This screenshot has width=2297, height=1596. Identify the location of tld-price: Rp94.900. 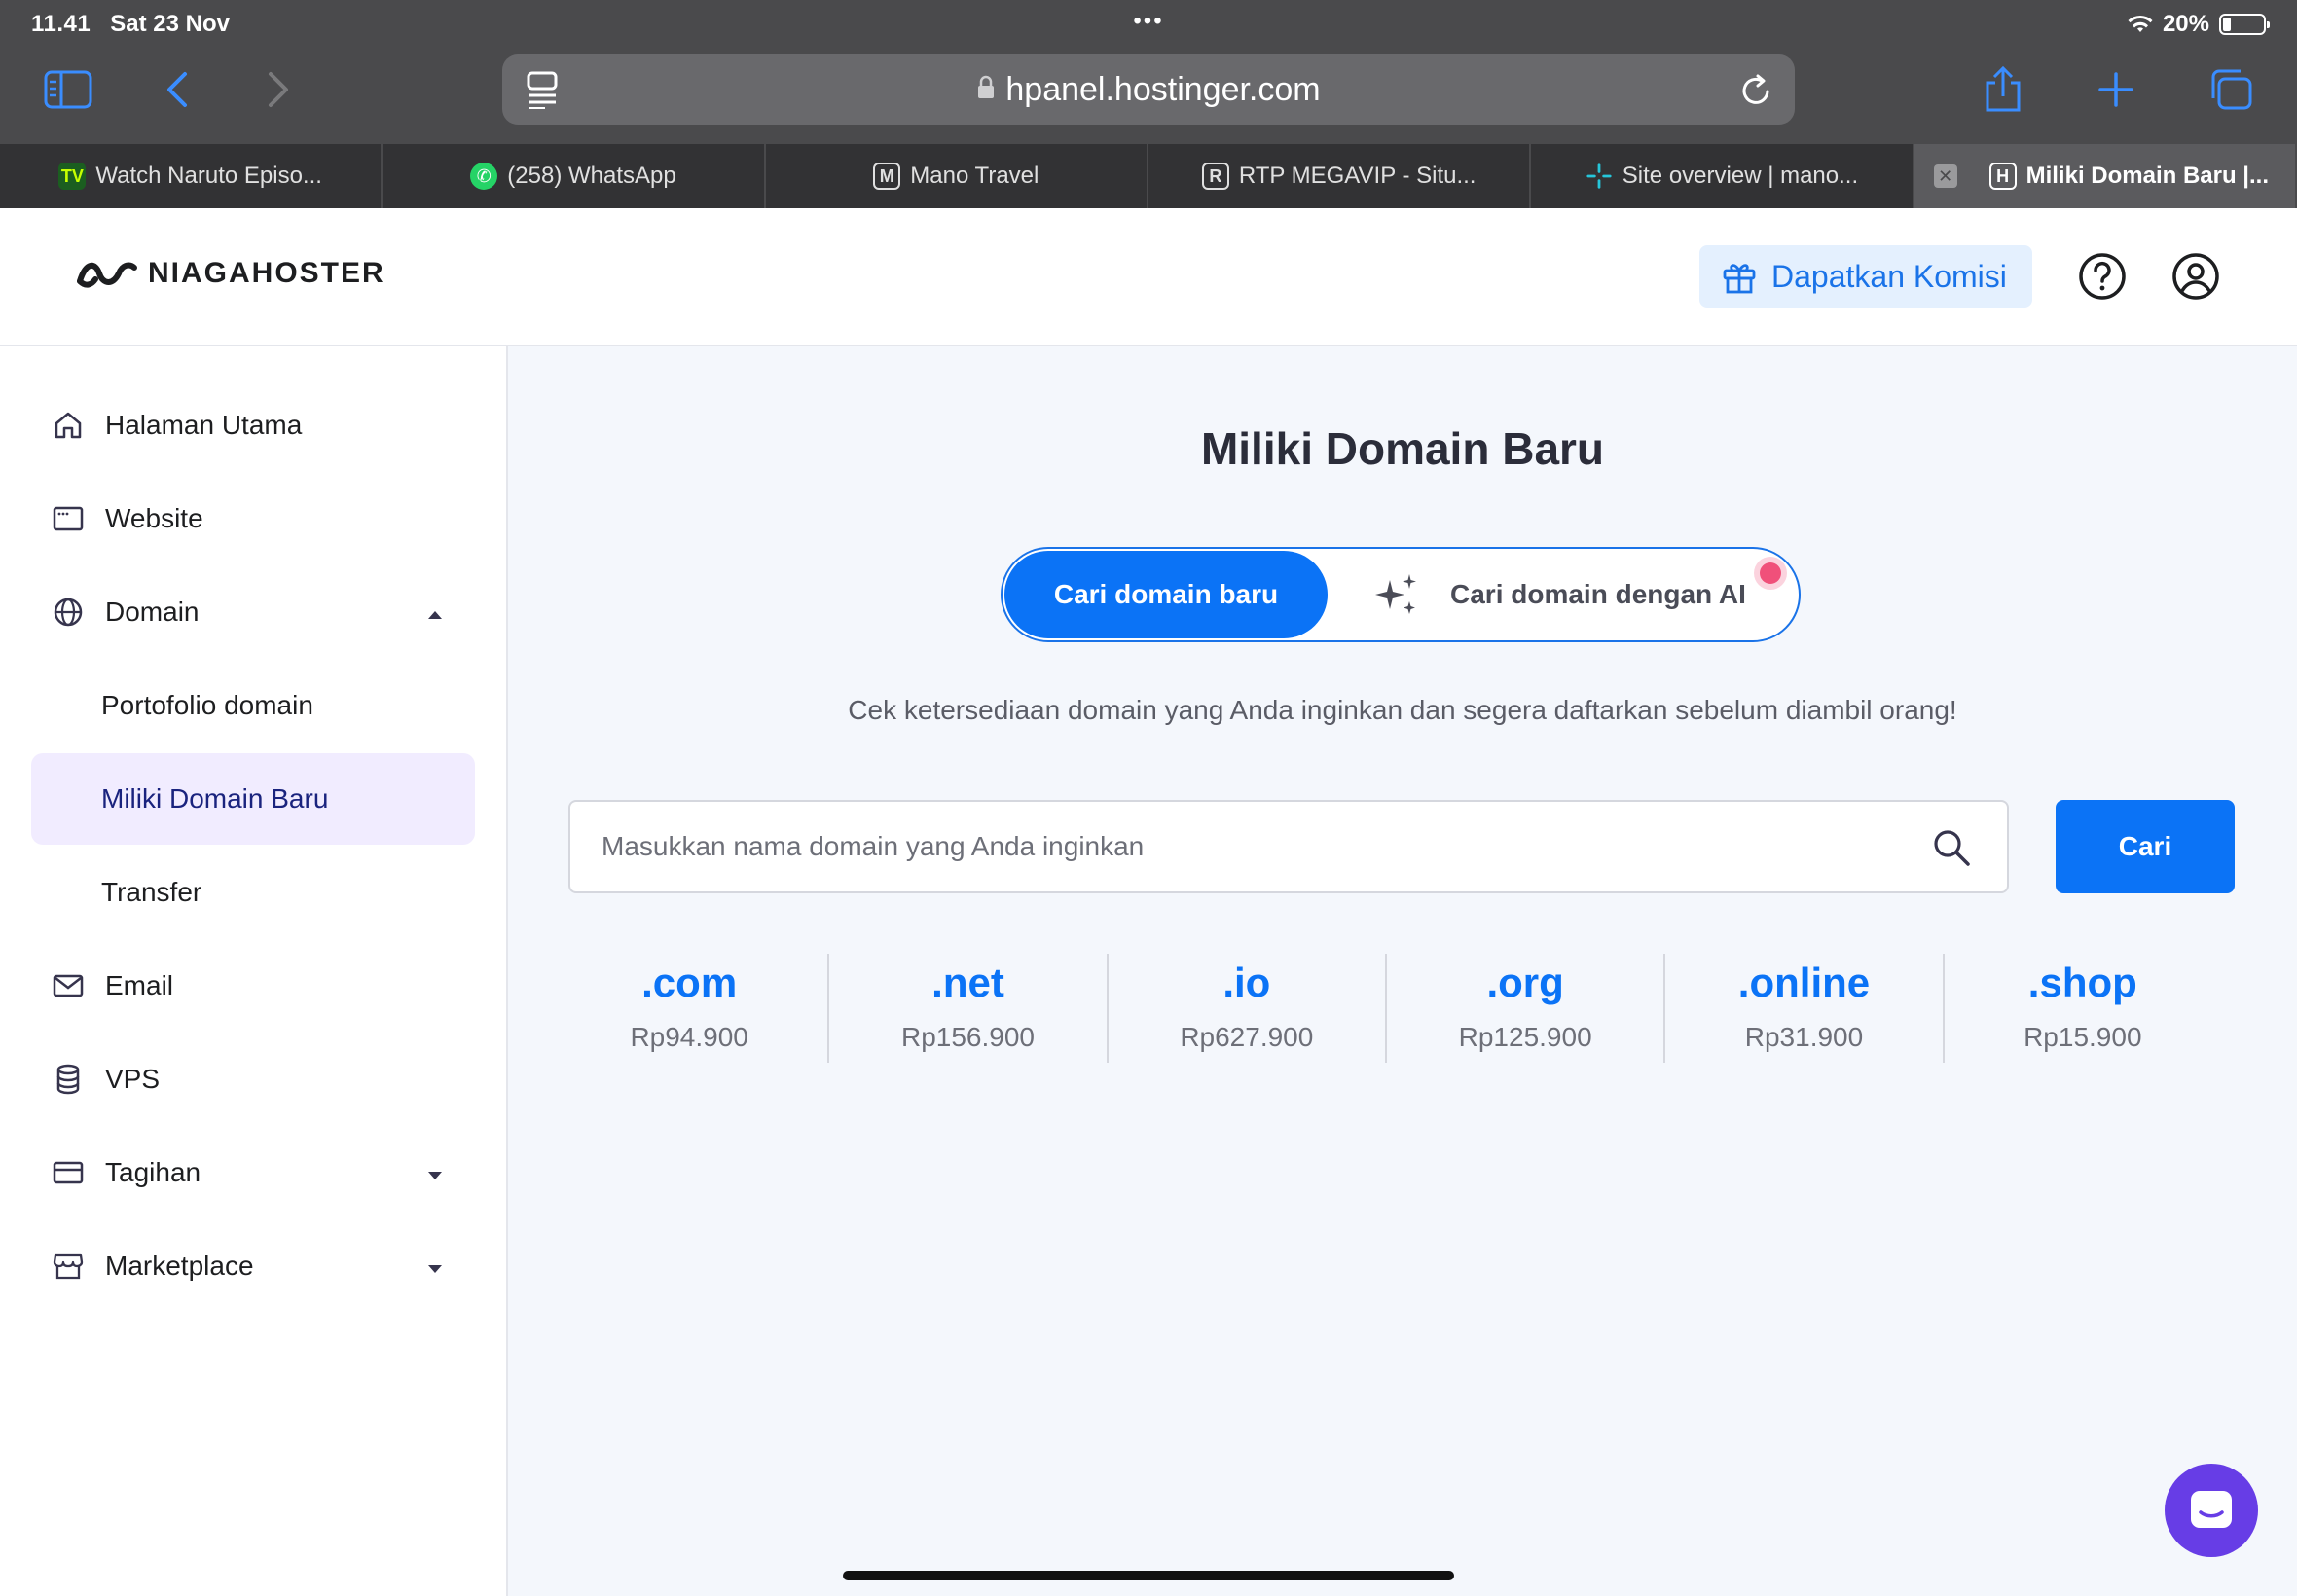
(689, 1037).